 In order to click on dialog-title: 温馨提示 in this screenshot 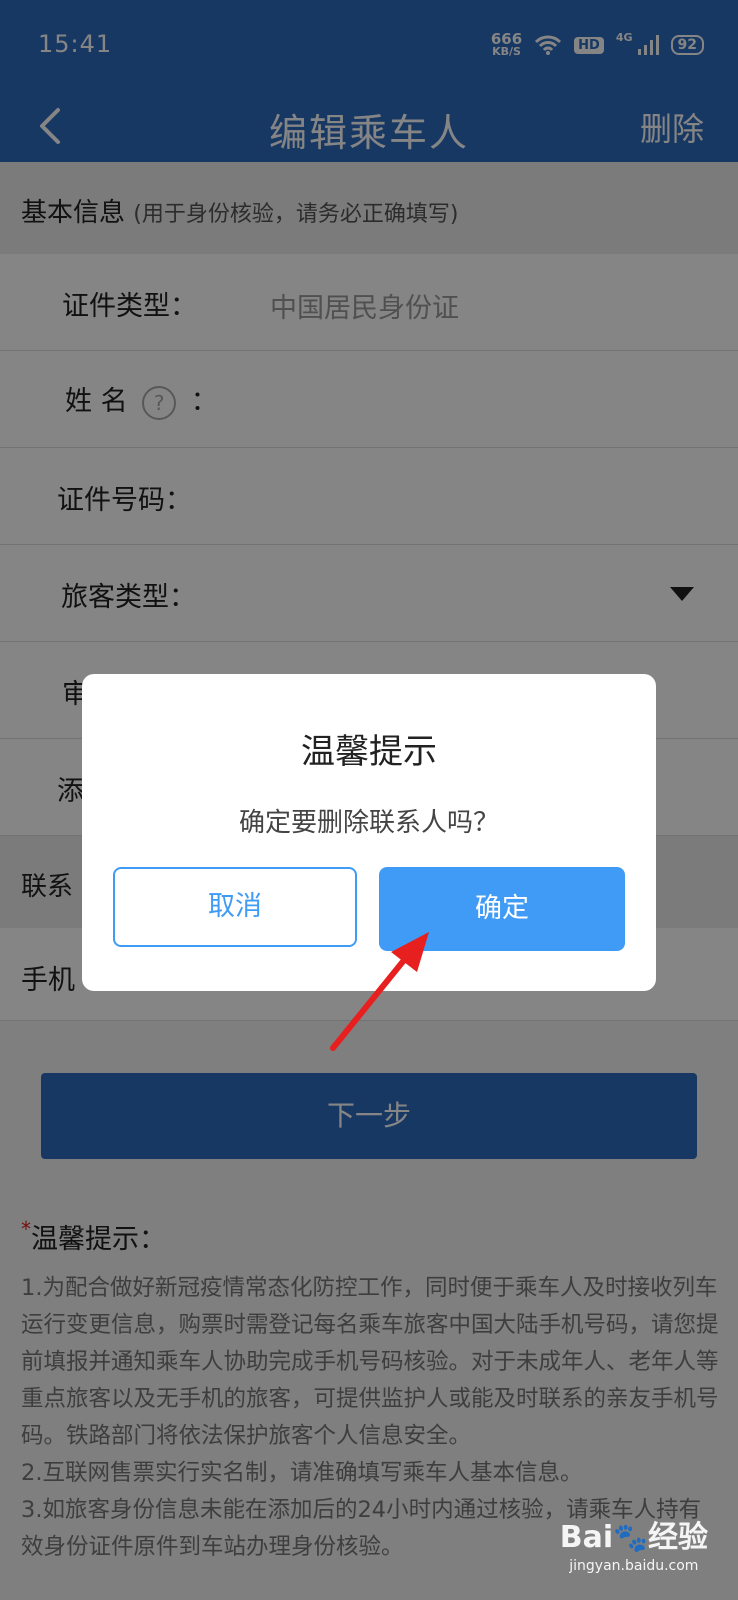, I will do `click(369, 752)`.